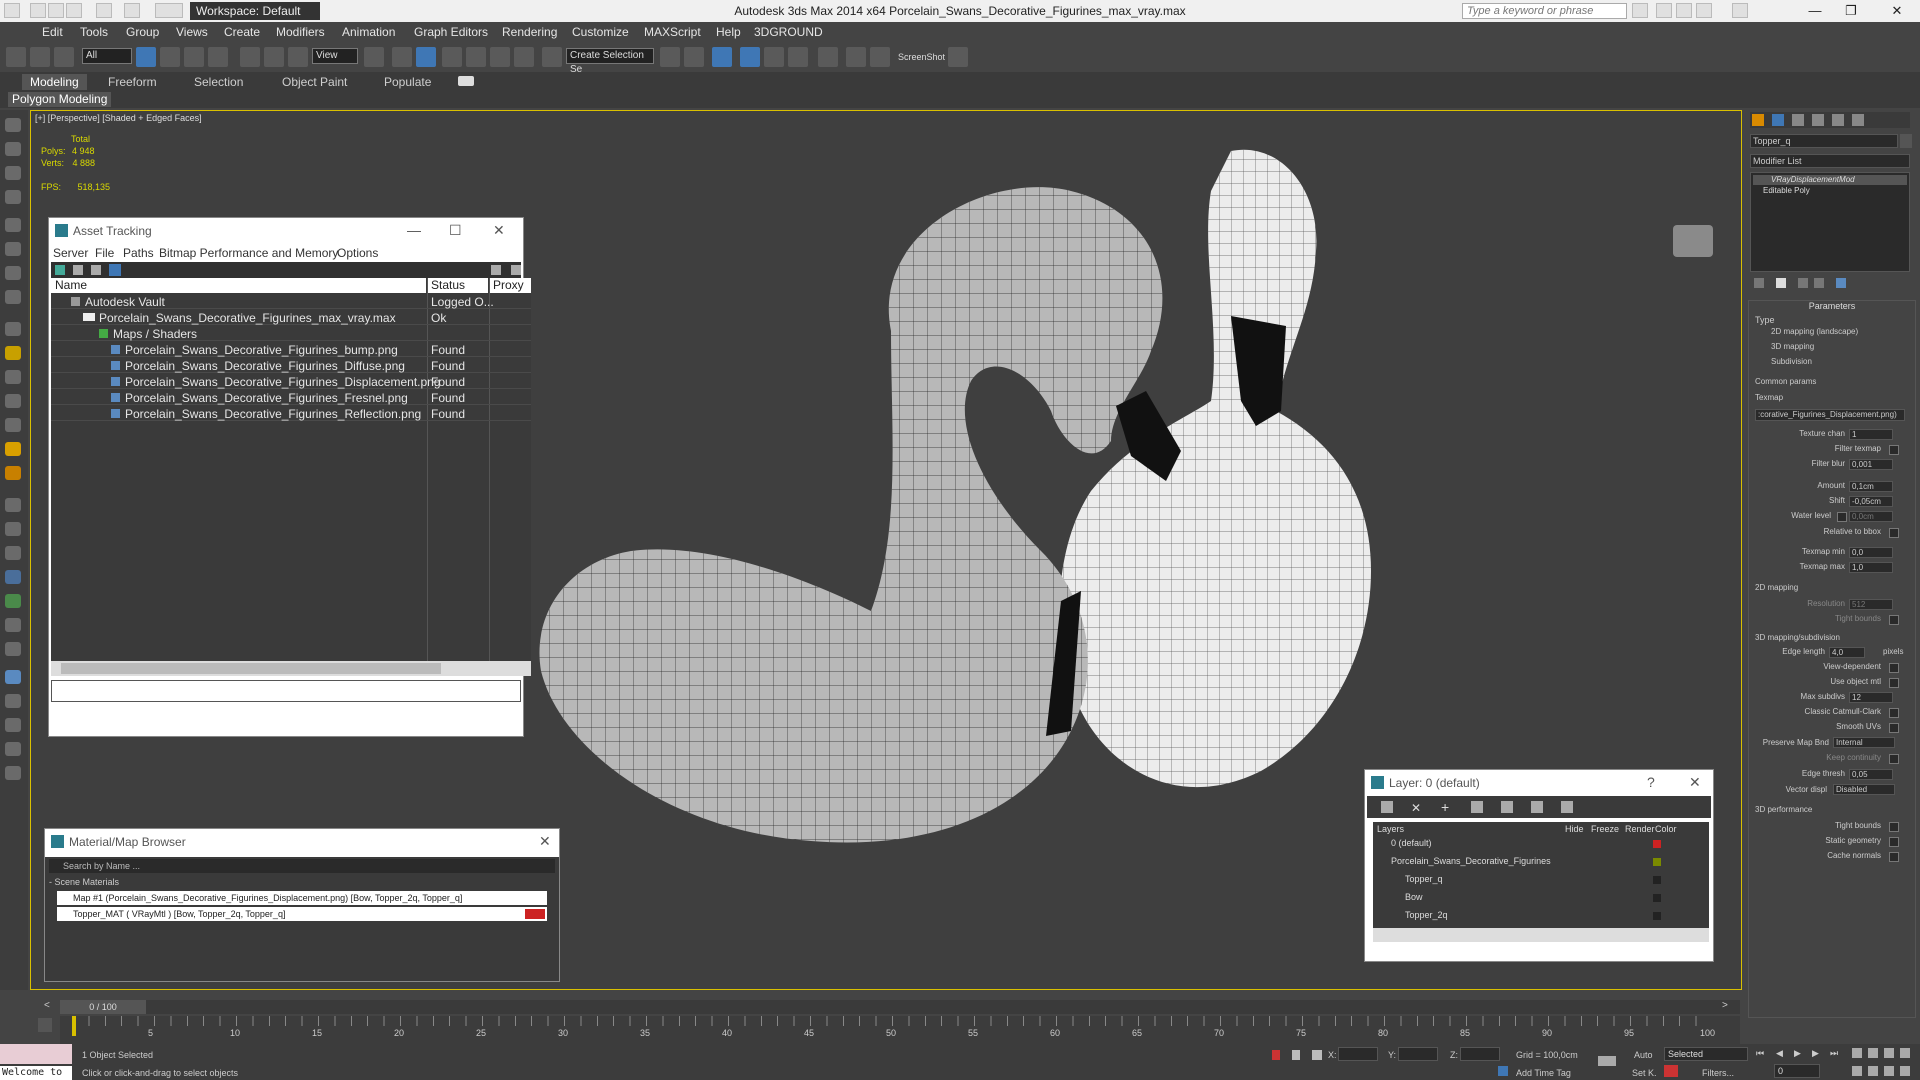 Image resolution: width=1920 pixels, height=1080 pixels. What do you see at coordinates (1671, 1071) in the screenshot?
I see `set-key-icon` at bounding box center [1671, 1071].